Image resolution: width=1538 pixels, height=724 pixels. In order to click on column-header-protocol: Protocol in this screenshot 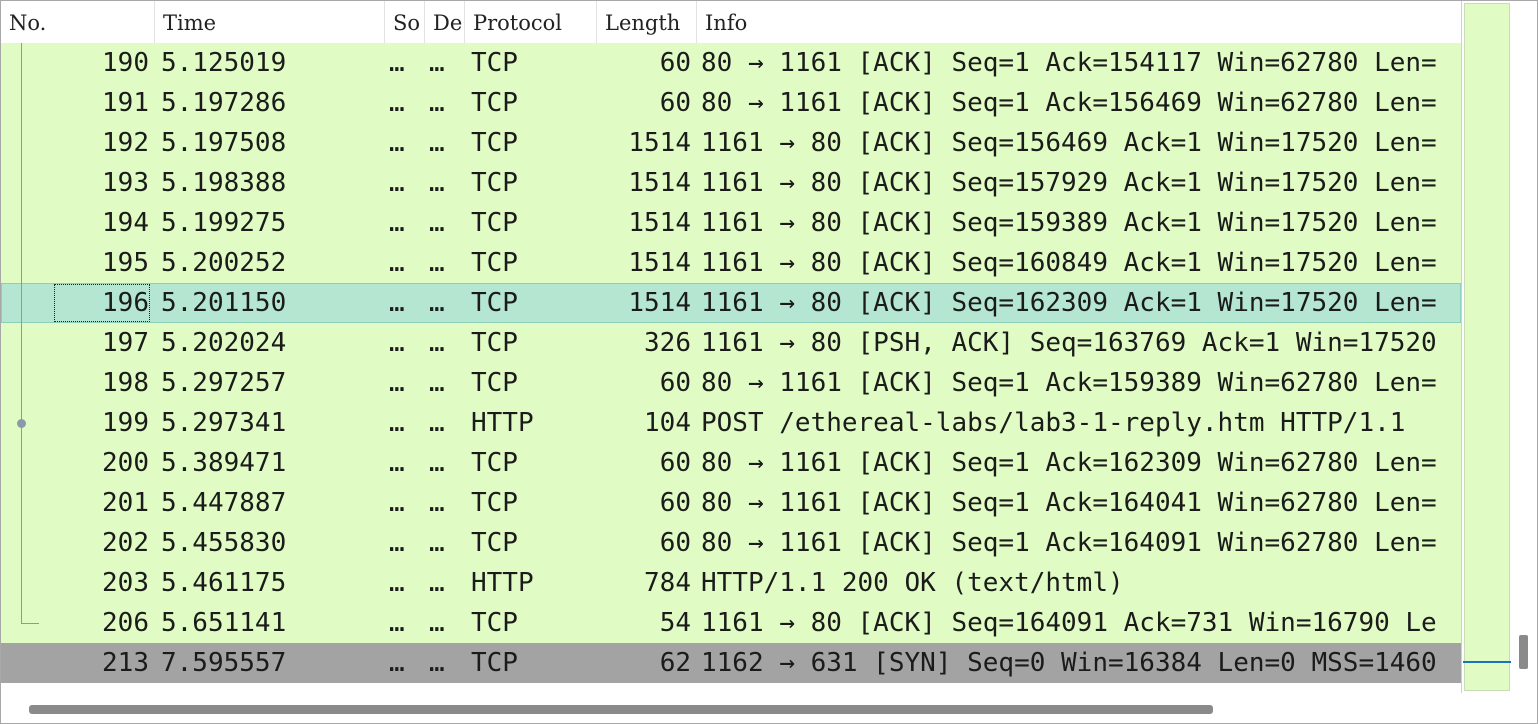, I will do `click(531, 22)`.